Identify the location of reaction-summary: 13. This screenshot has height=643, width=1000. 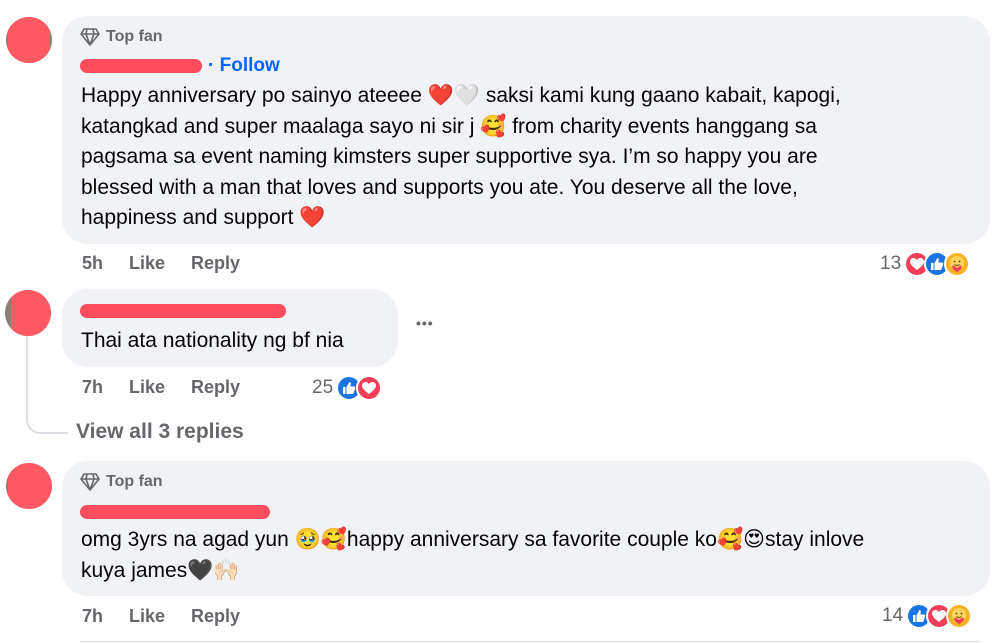
(925, 264).